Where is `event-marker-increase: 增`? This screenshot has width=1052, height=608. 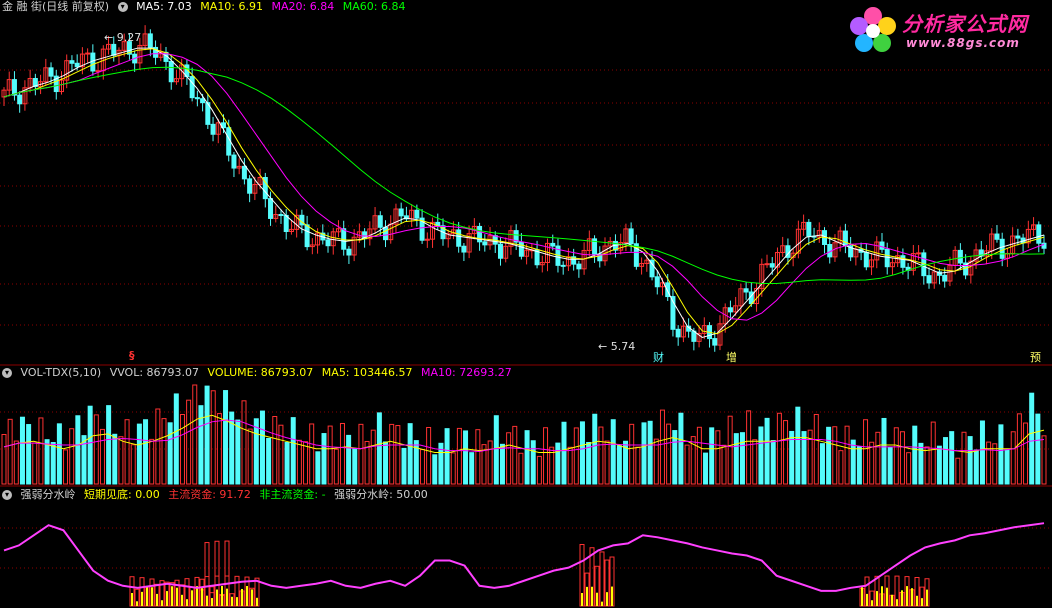 event-marker-increase: 增 is located at coordinates (731, 357).